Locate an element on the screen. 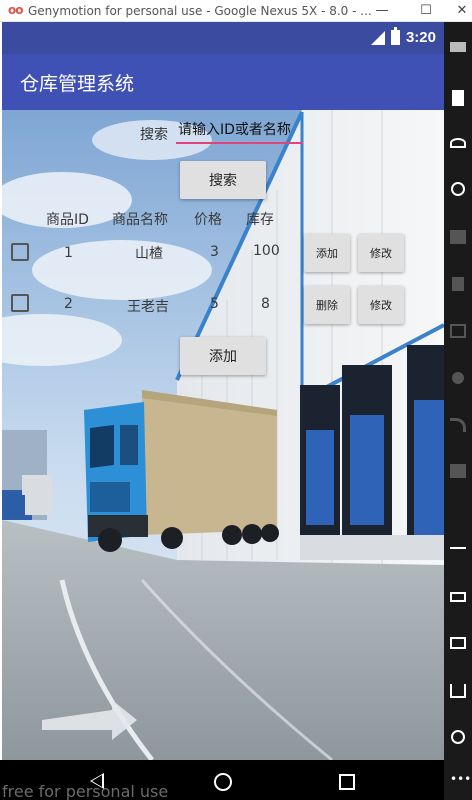 This screenshot has height=800, width=472. maximize-button: ☐ is located at coordinates (426, 11).